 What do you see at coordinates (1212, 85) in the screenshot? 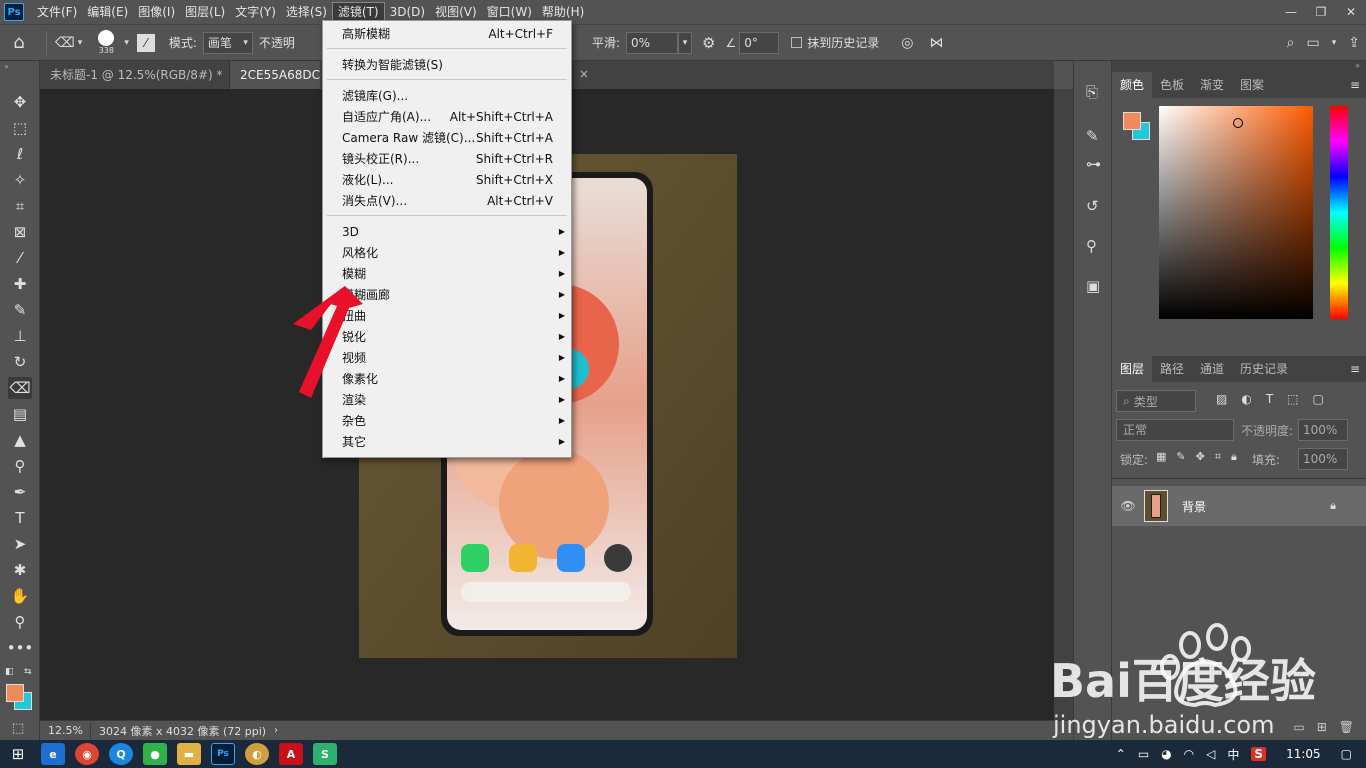
I see `tab-gradients: 渐变` at bounding box center [1212, 85].